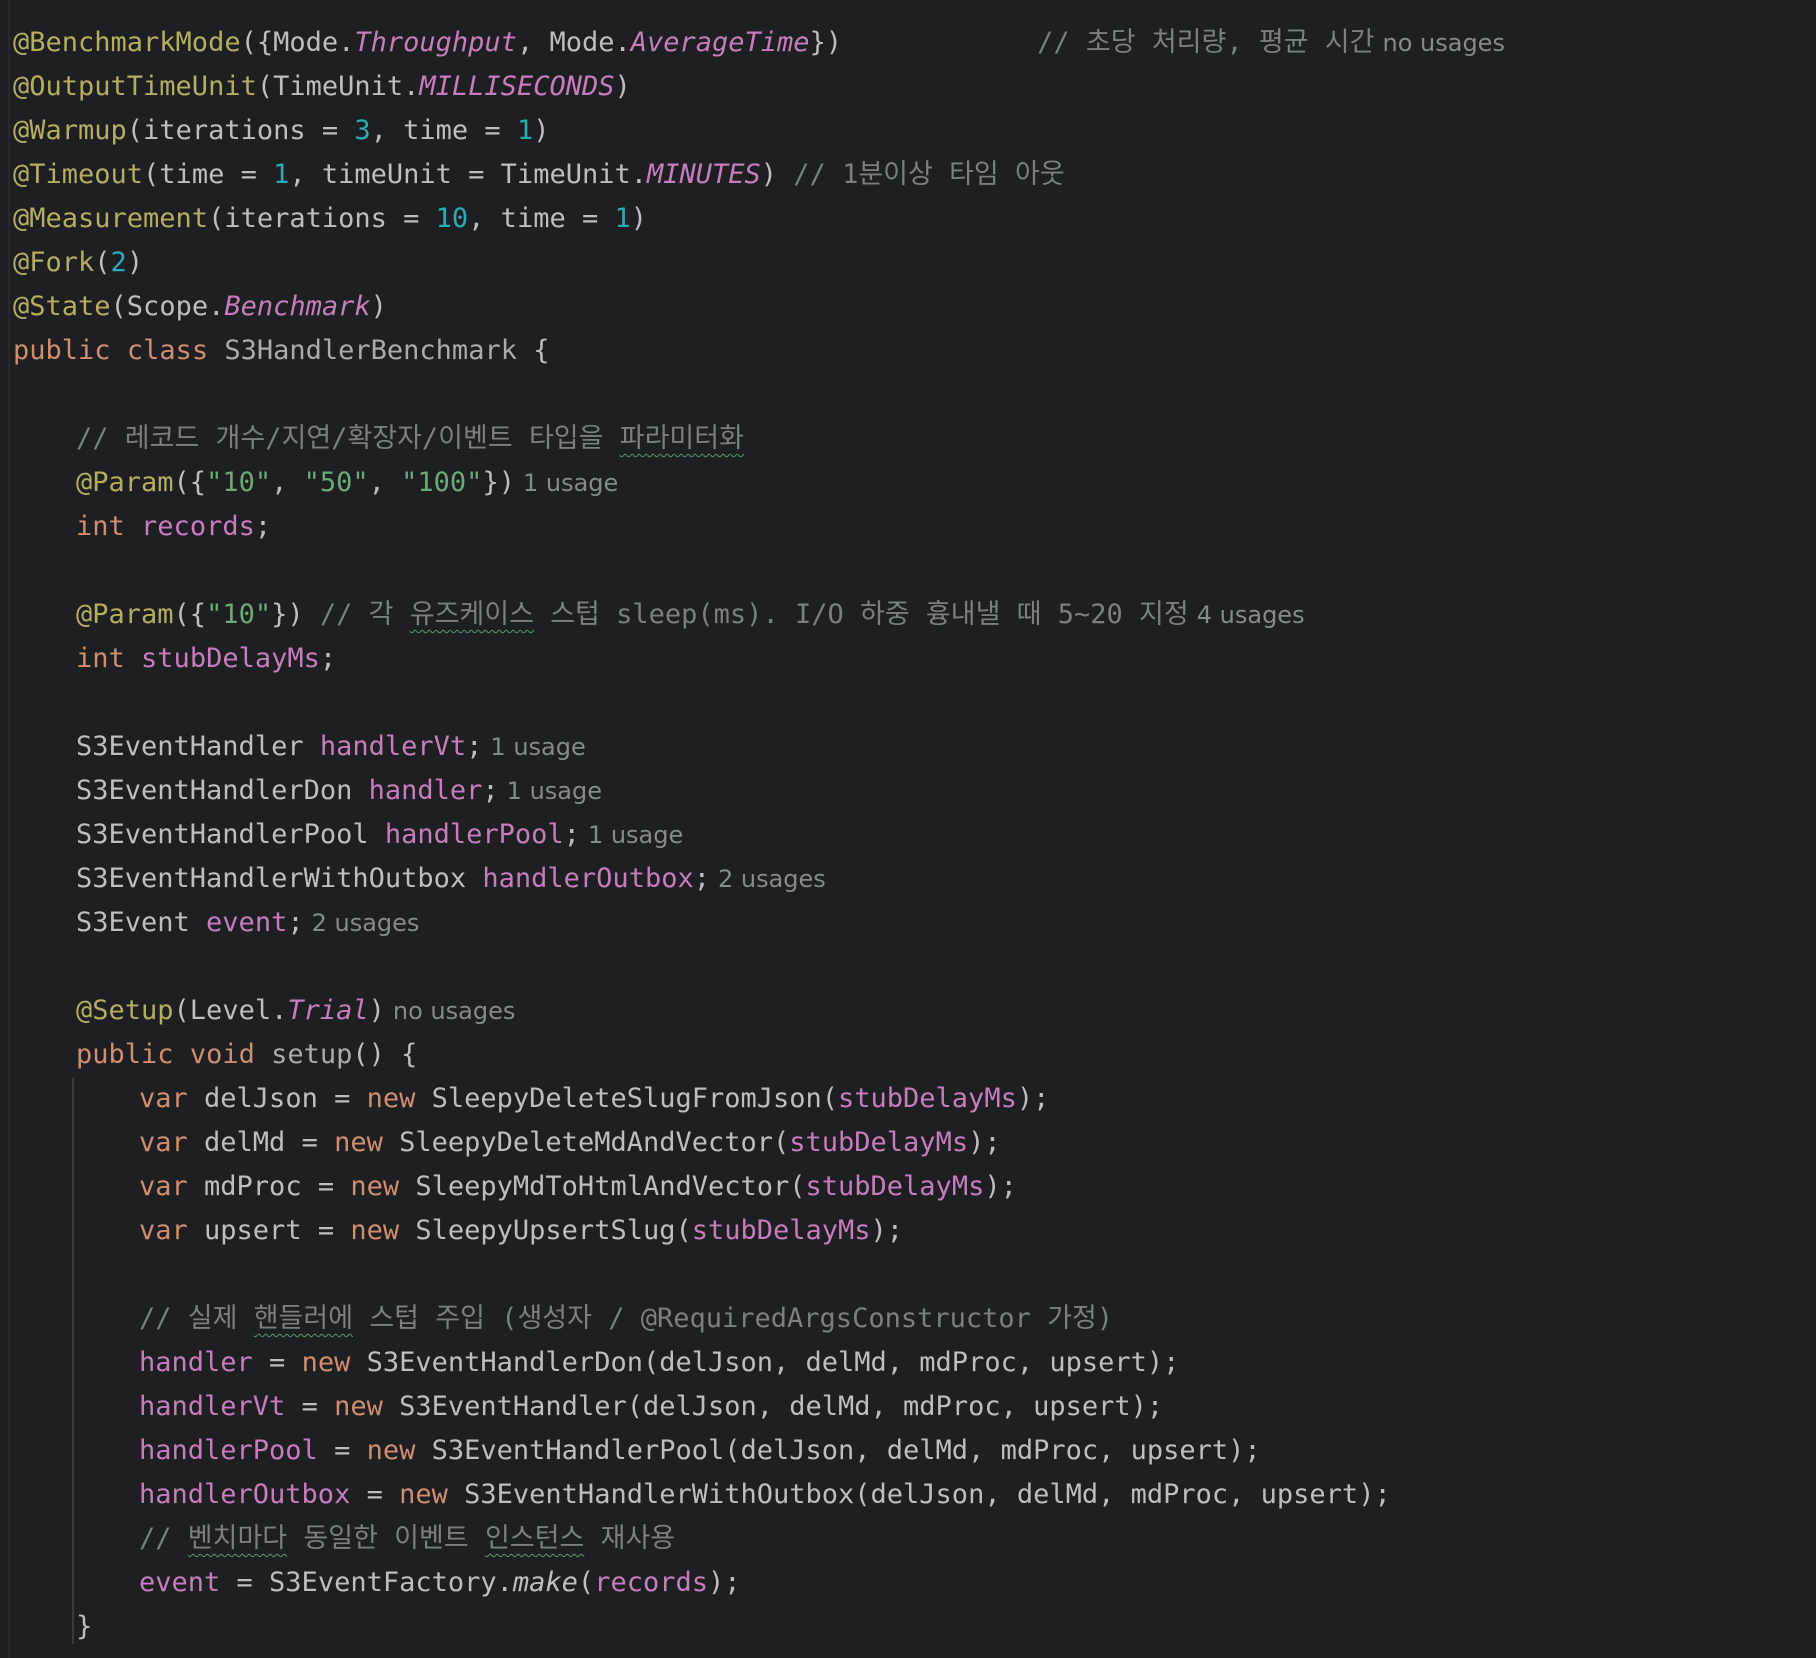 This screenshot has width=1816, height=1658. Describe the element at coordinates (246, 1055) in the screenshot. I see `code-line-24: public void setup() {` at that location.